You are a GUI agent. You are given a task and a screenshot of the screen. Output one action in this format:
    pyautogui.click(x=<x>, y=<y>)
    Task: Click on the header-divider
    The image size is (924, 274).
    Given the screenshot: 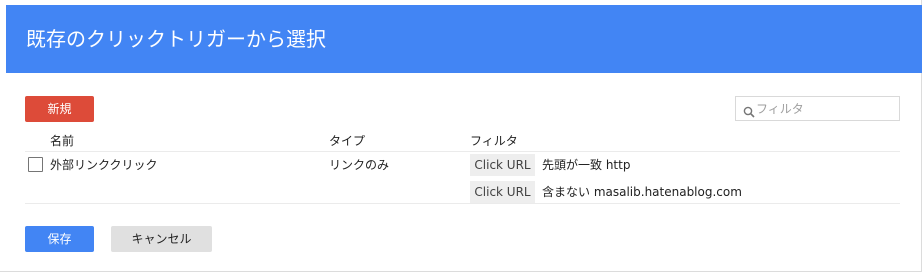 What is the action you would take?
    pyautogui.click(x=462, y=151)
    